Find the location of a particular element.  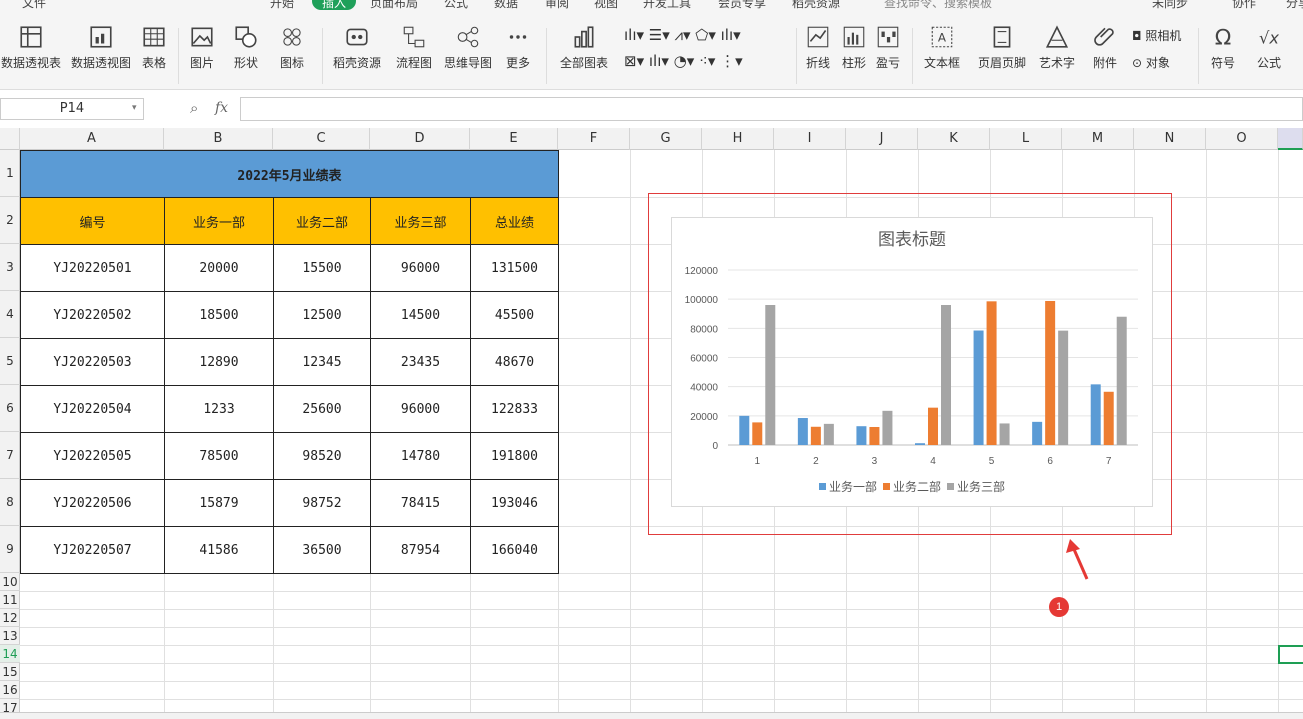

menu-developer: 开发工具 is located at coordinates (667, 5).